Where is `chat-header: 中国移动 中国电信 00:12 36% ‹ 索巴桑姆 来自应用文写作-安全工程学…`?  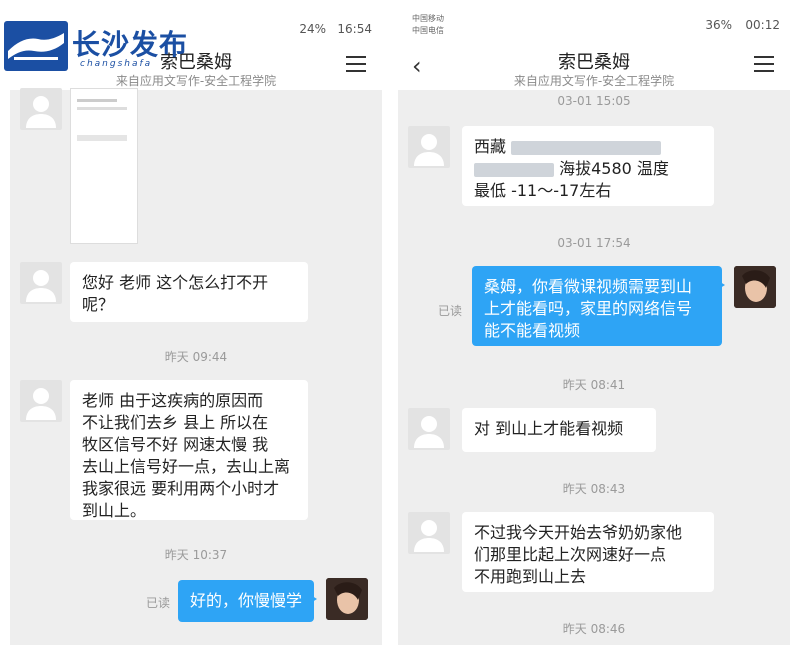 chat-header: 中国移动 中国电信 00:12 36% ‹ 索巴桑姆 来自应用文写作-安全工程学… is located at coordinates (594, 45).